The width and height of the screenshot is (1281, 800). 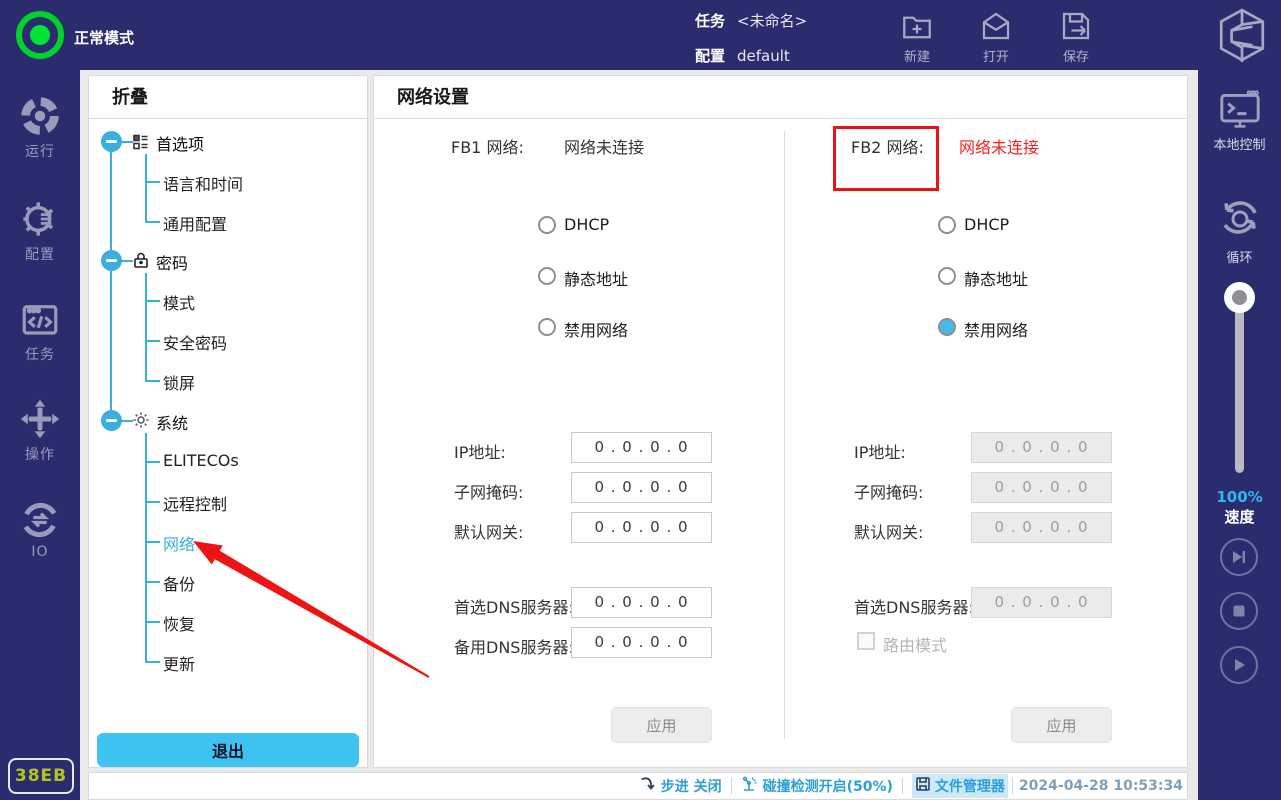 What do you see at coordinates (179, 583) in the screenshot?
I see `tree-item-backup: 备份` at bounding box center [179, 583].